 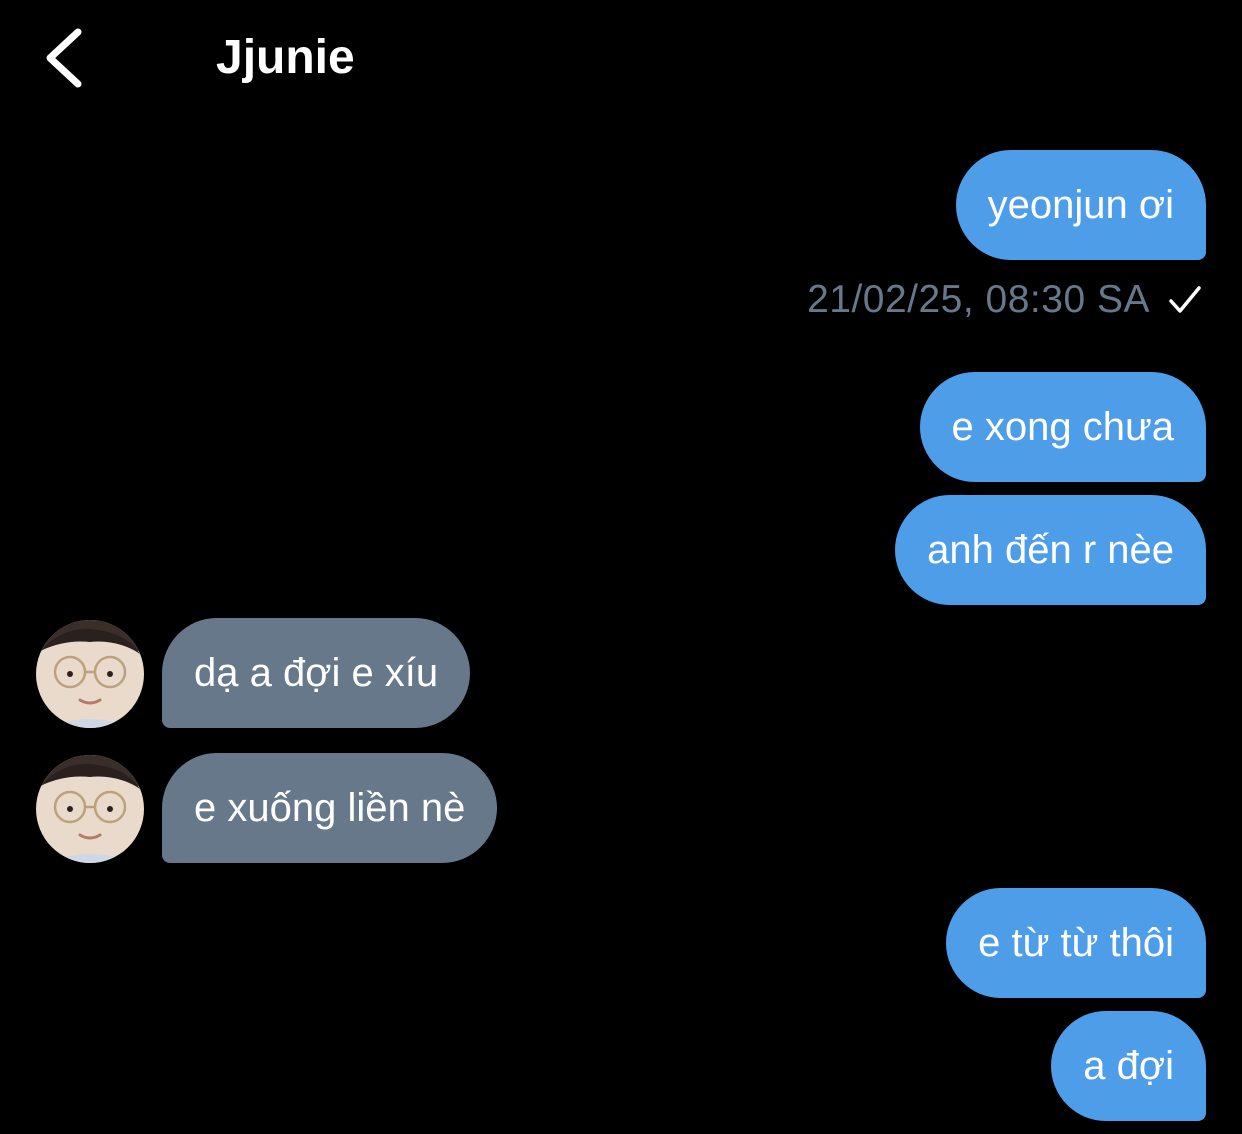 I want to click on message-text: e xong chưa, so click(x=1062, y=426).